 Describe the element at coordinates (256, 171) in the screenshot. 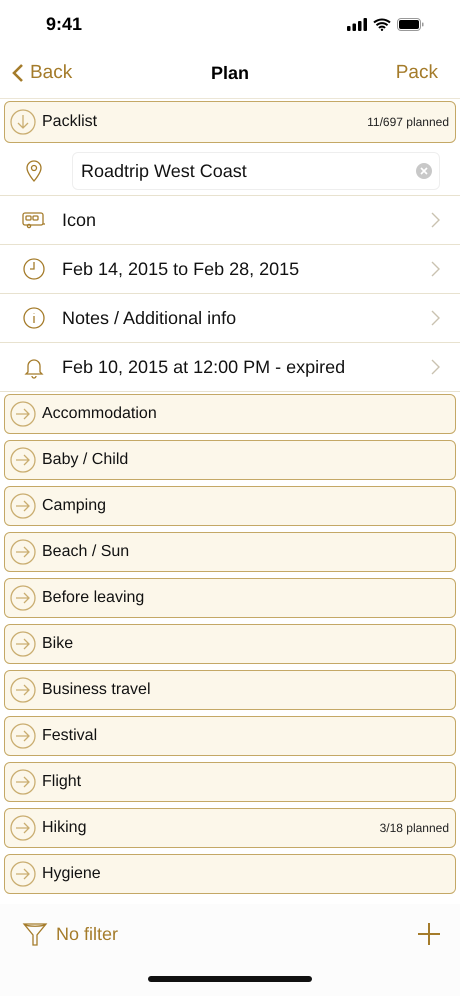

I see `name-field: Roadtrip West Coast` at that location.